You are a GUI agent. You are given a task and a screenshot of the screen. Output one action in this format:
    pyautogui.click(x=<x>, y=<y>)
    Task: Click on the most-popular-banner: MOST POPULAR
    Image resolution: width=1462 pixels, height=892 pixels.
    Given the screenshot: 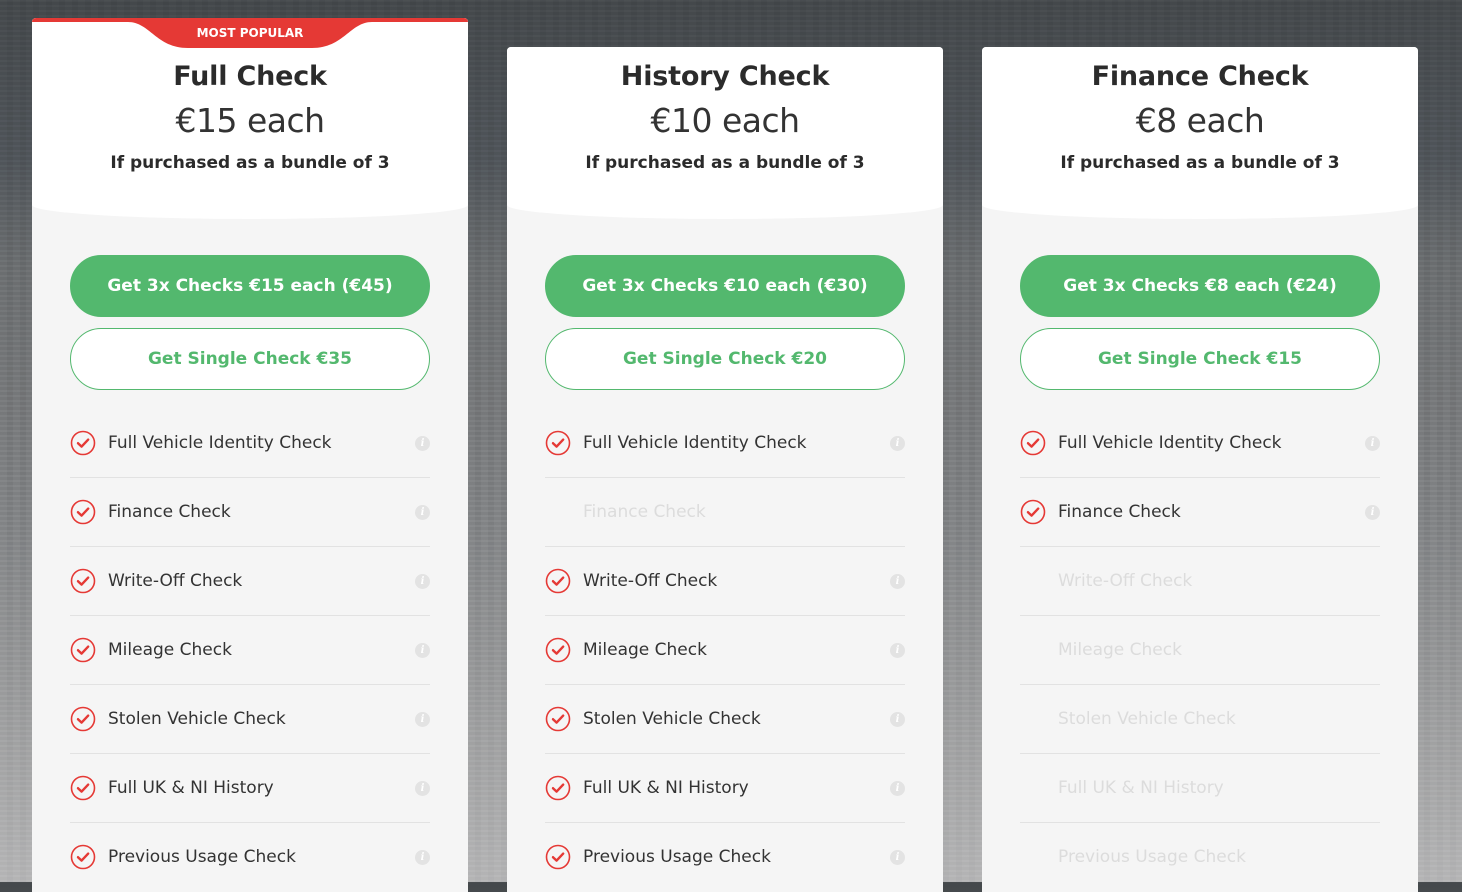 What is the action you would take?
    pyautogui.click(x=250, y=33)
    